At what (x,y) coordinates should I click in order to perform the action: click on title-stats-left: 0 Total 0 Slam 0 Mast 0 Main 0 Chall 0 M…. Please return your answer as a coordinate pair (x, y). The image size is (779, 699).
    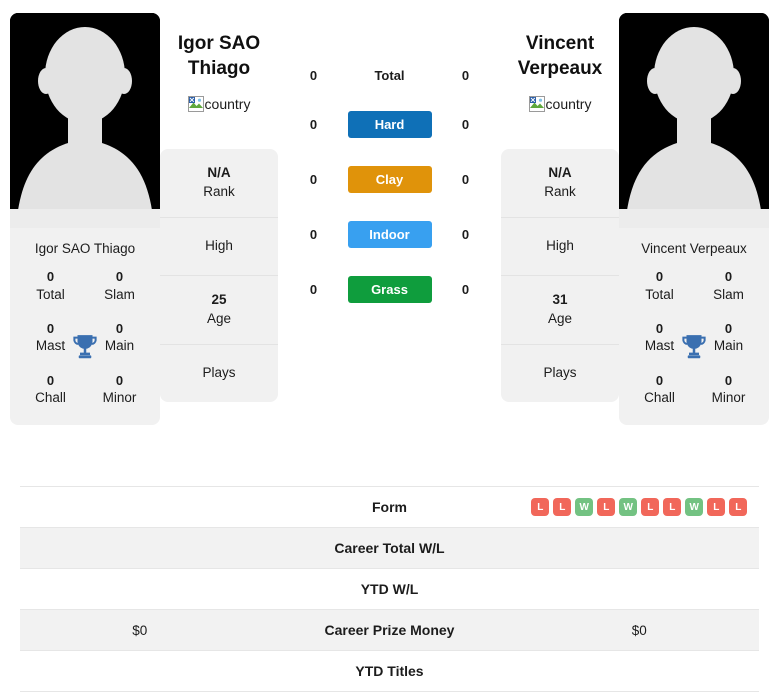
    Looking at the image, I should click on (85, 346).